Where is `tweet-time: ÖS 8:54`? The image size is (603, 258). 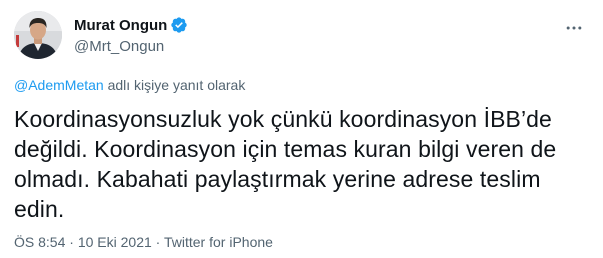 tweet-time: ÖS 8:54 is located at coordinates (39, 242).